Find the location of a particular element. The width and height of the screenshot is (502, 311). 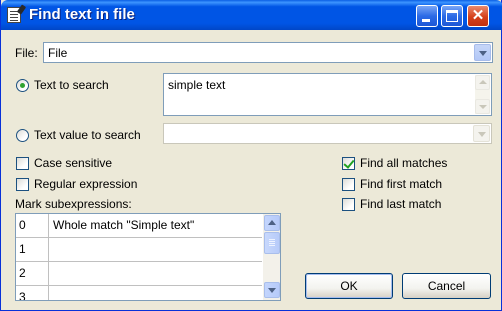

subexpressions-grid: 0 Whole match "Simple text" 1 2 3 is located at coordinates (148, 257).